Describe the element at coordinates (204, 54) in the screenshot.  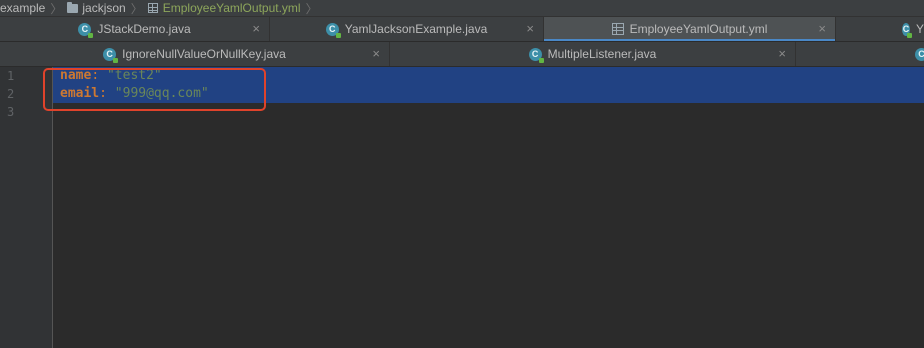
I see `tab-label: IgnoreNullValueOrNullKey.java` at that location.